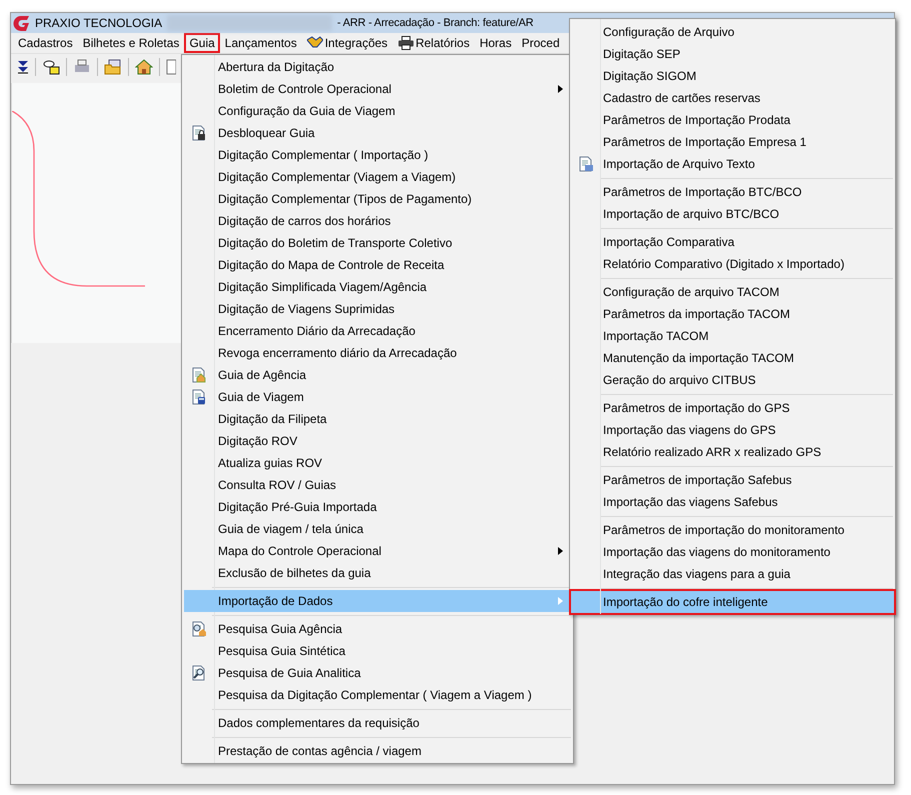  I want to click on menu-bar-item: Lançamentos, so click(261, 43).